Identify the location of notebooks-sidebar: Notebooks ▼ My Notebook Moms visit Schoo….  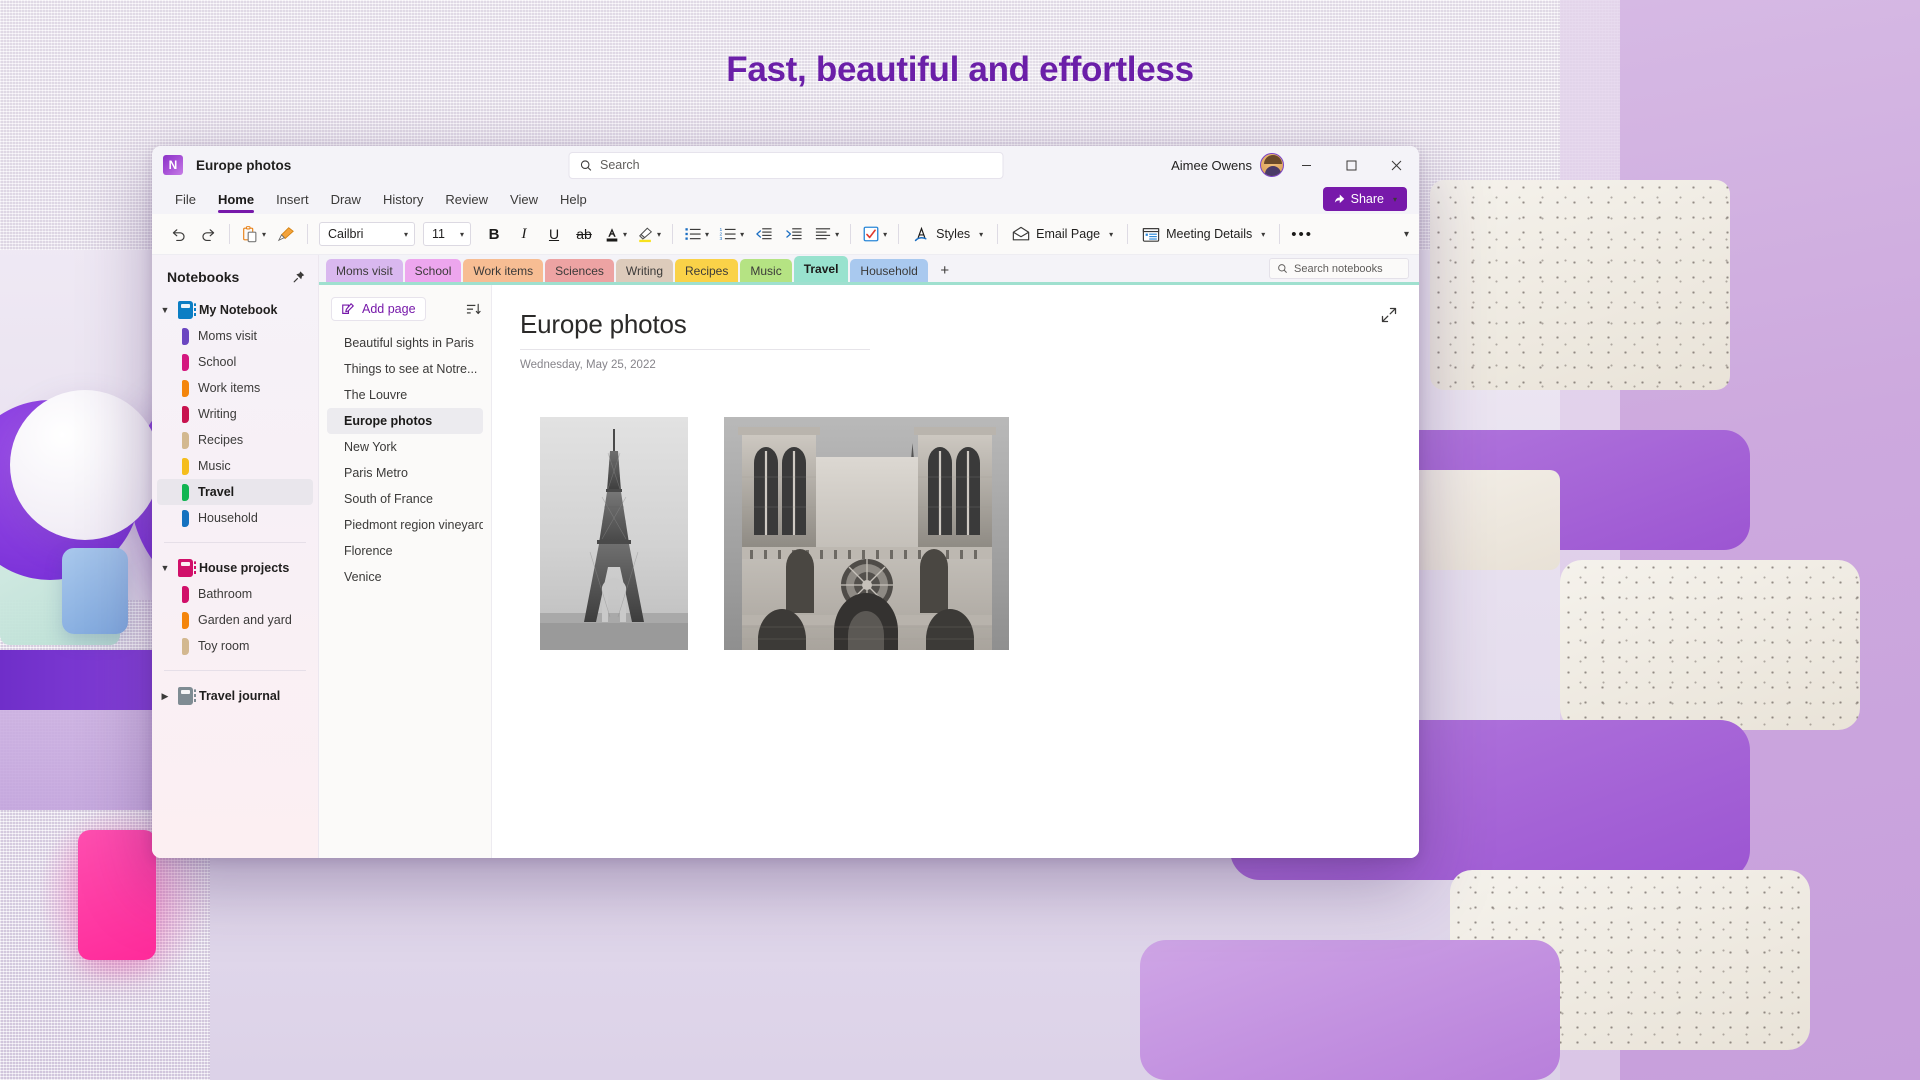
(235, 556).